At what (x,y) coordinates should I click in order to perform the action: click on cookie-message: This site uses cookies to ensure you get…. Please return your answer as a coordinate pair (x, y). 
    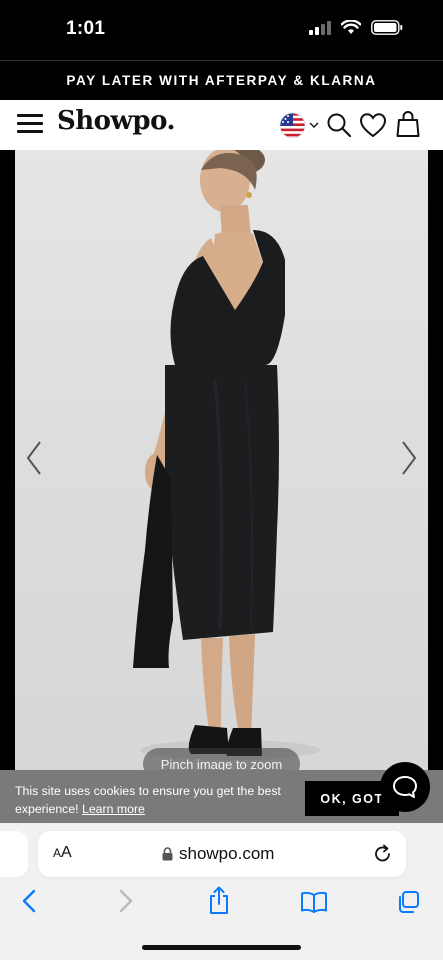
    Looking at the image, I should click on (155, 800).